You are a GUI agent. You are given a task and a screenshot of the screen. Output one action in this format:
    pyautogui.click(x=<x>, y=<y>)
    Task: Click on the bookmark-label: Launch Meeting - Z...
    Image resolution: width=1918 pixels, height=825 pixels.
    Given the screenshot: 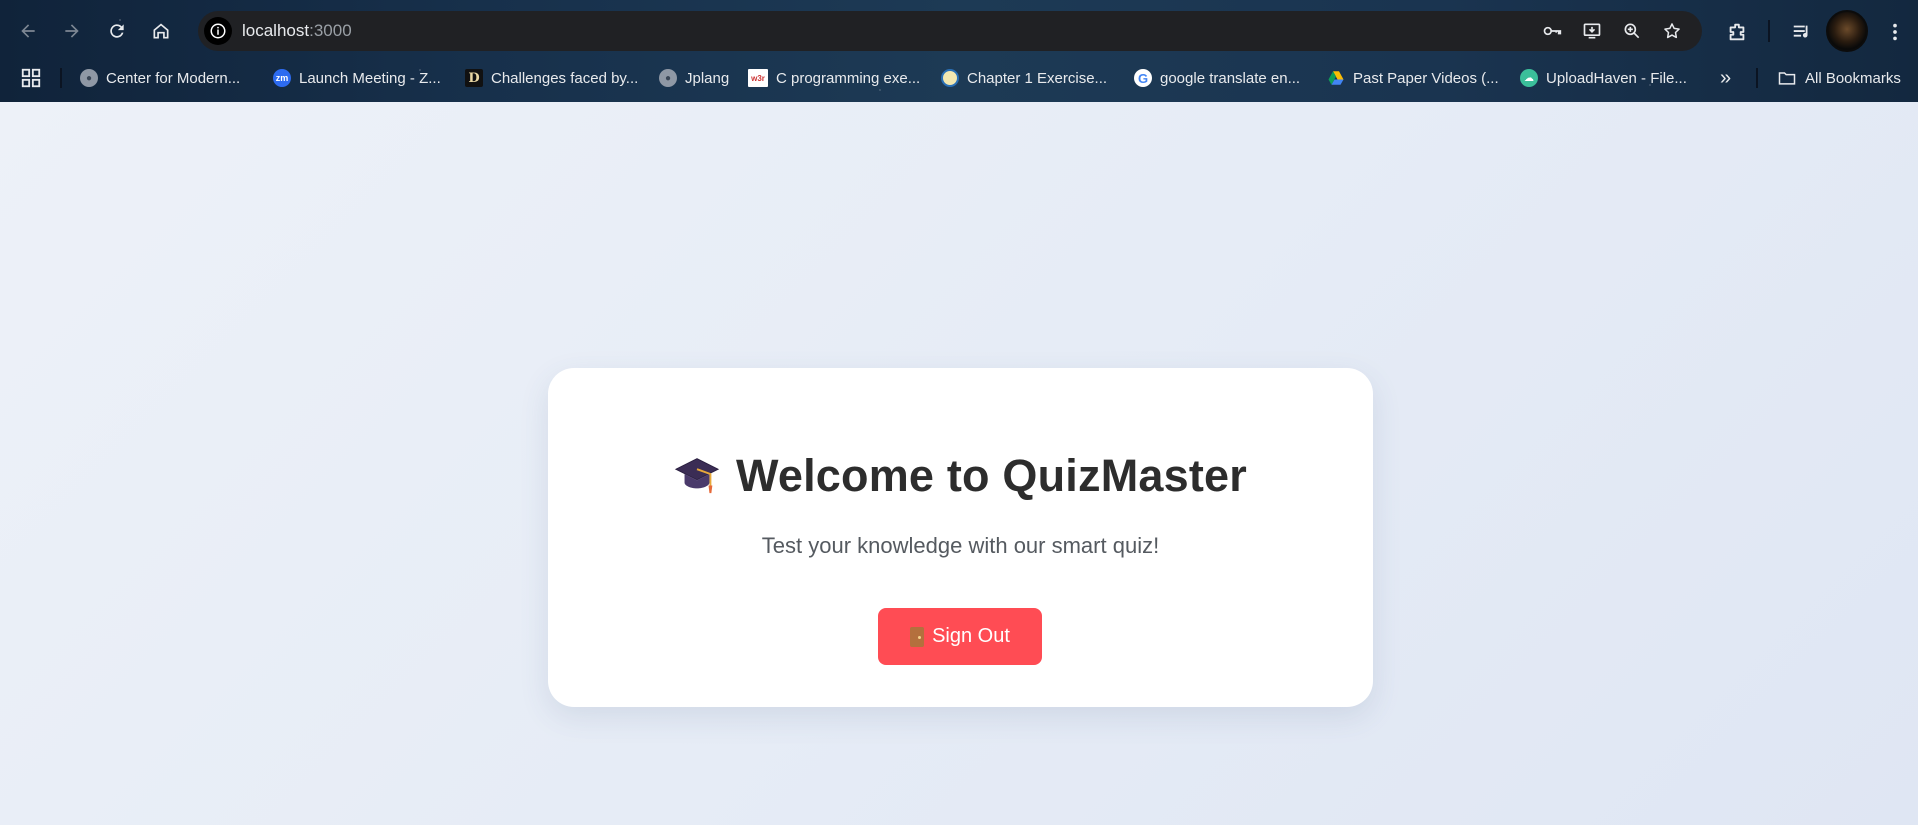 What is the action you would take?
    pyautogui.click(x=370, y=78)
    